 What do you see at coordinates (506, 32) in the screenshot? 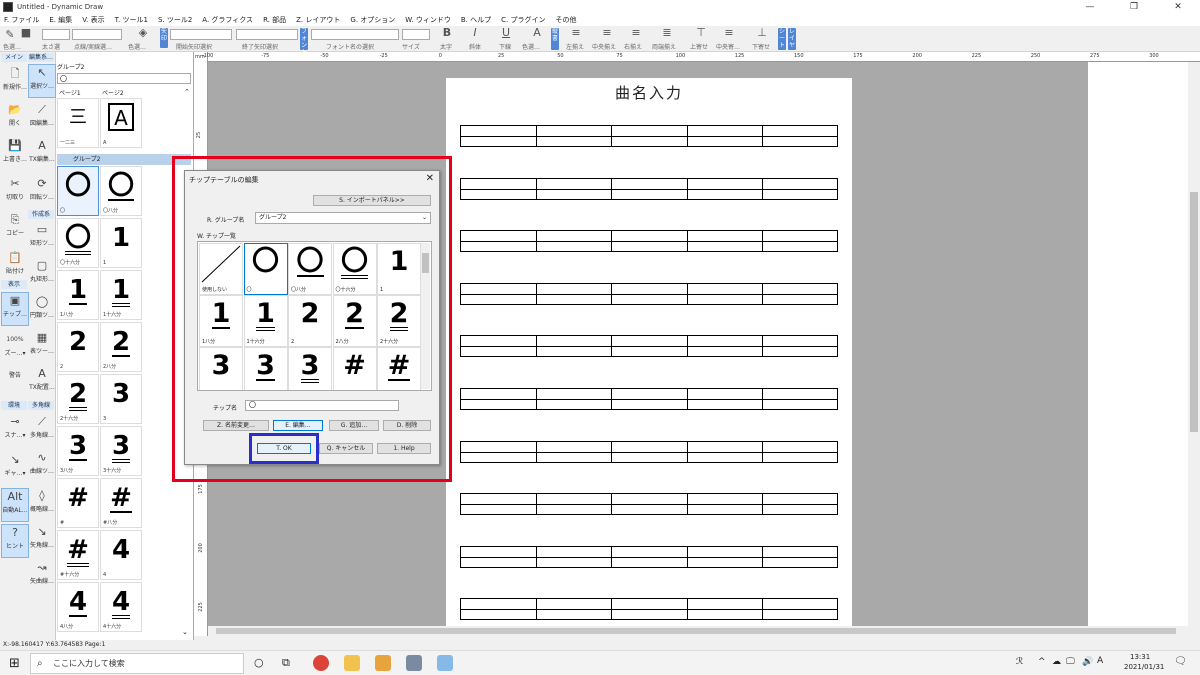
I see `underline-icon: U` at bounding box center [506, 32].